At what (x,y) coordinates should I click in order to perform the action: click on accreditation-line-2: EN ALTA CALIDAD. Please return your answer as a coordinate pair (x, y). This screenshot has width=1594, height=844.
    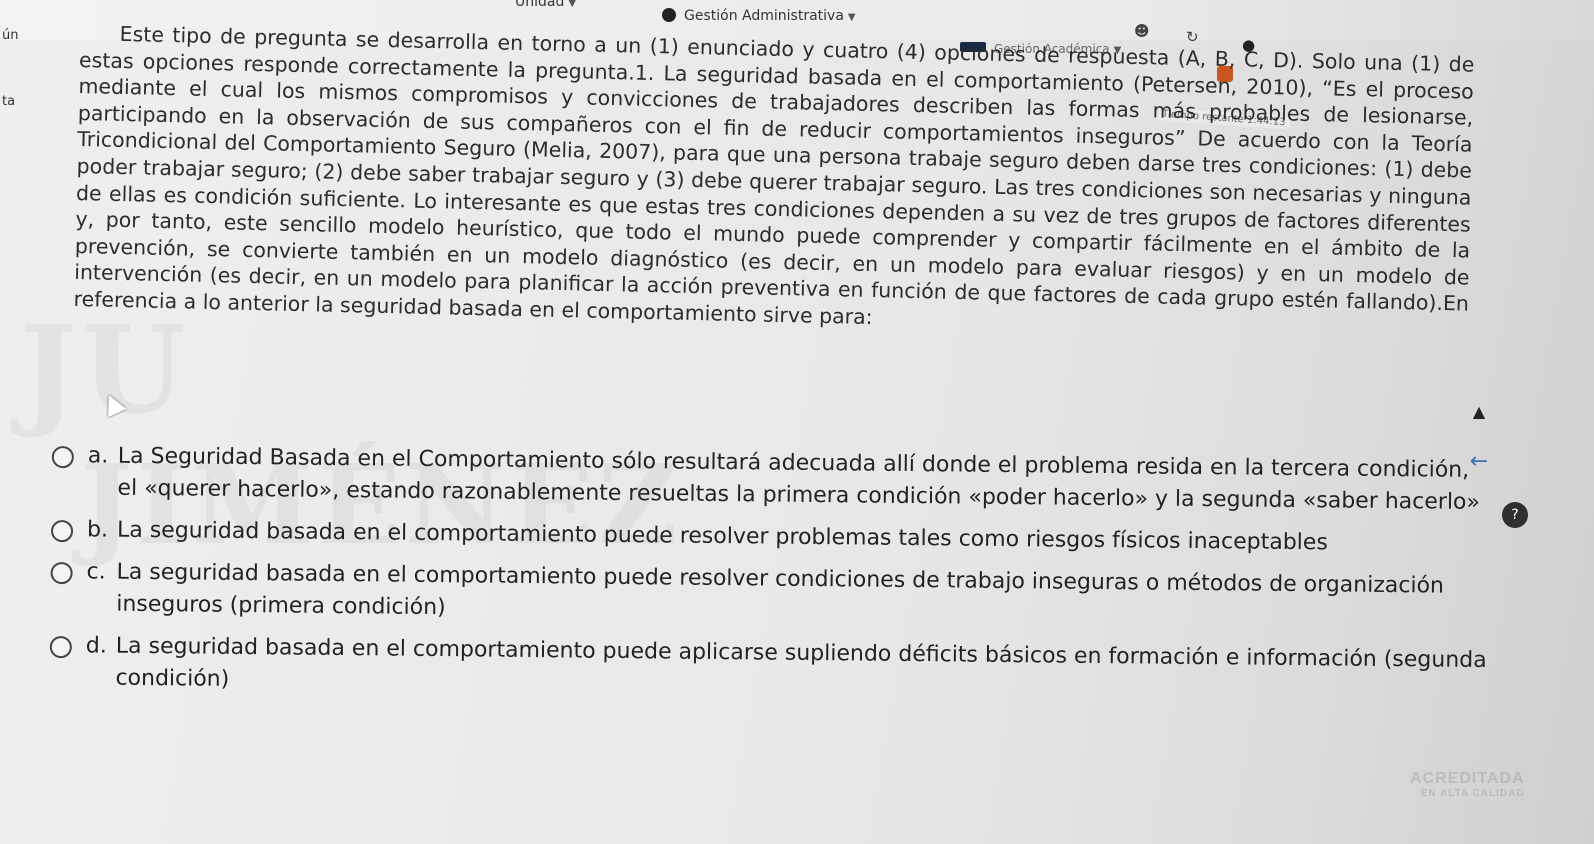
    Looking at the image, I should click on (1472, 793).